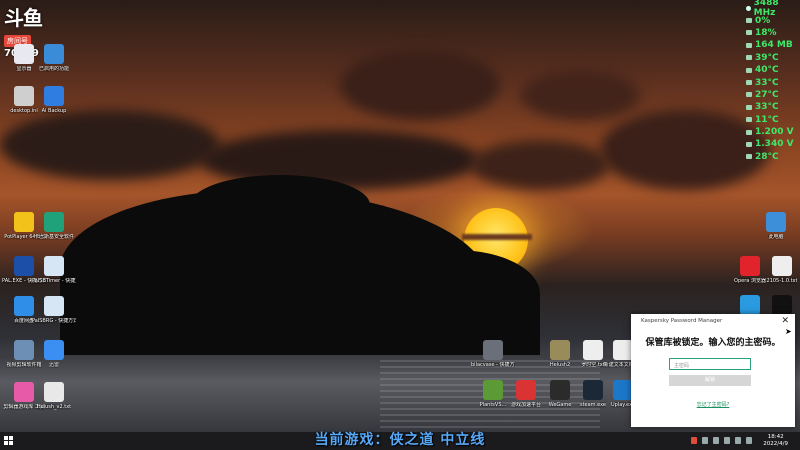 The image size is (800, 450). I want to click on now-playing-caption: 当前游戏：侠之道 中立线, so click(400, 440).